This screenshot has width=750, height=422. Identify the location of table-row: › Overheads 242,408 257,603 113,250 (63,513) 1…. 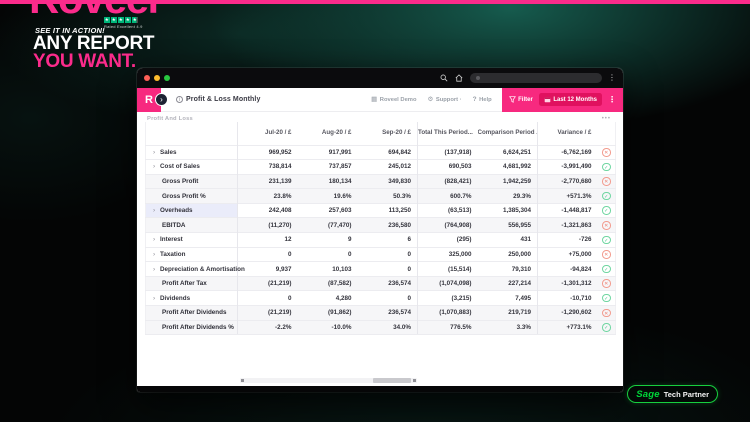
(380, 210).